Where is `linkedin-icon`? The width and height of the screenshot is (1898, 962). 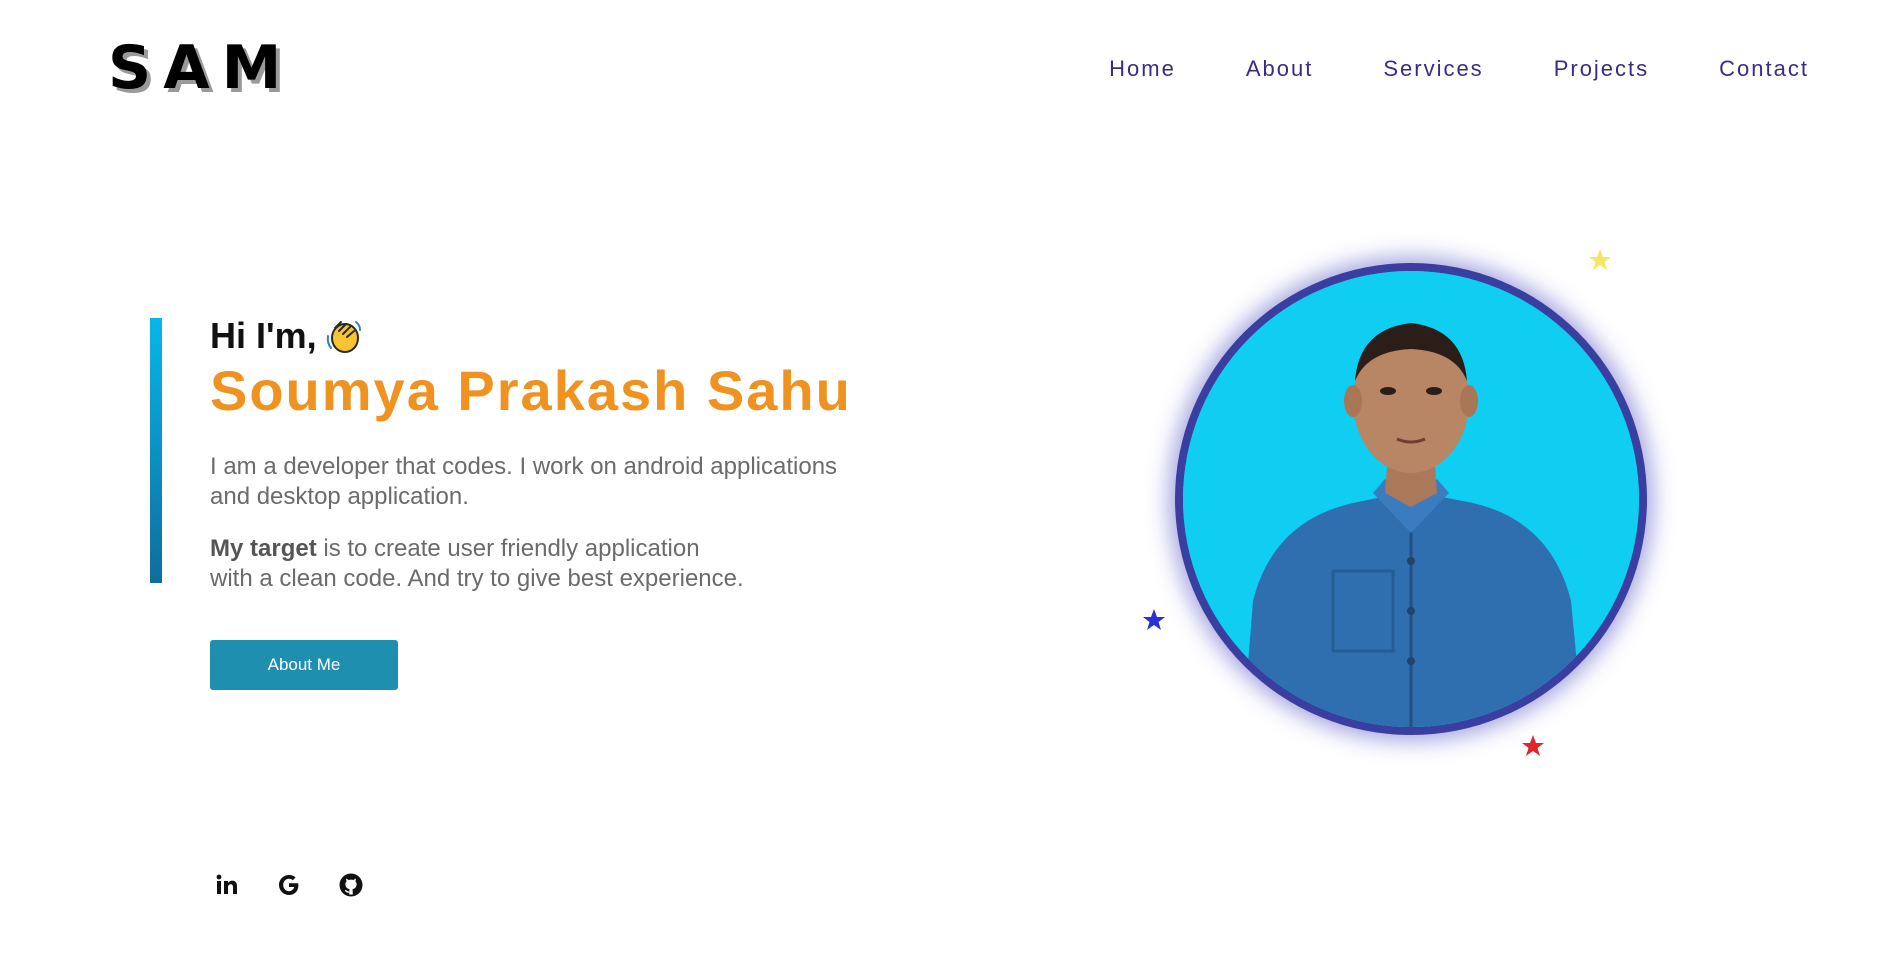 linkedin-icon is located at coordinates (227, 885).